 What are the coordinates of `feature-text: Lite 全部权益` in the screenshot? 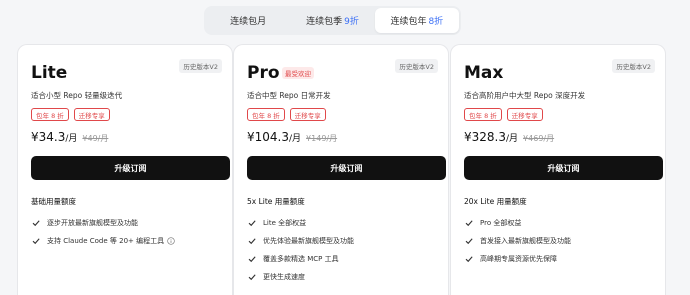 It's located at (285, 223).